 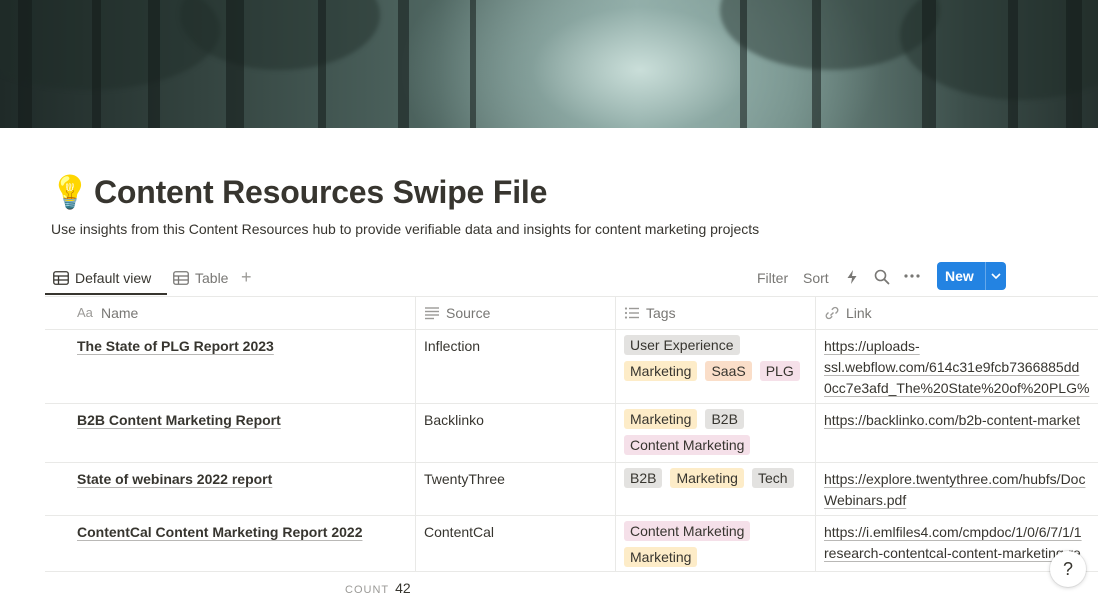 I want to click on add-view-plus-icon: +, so click(x=246, y=277).